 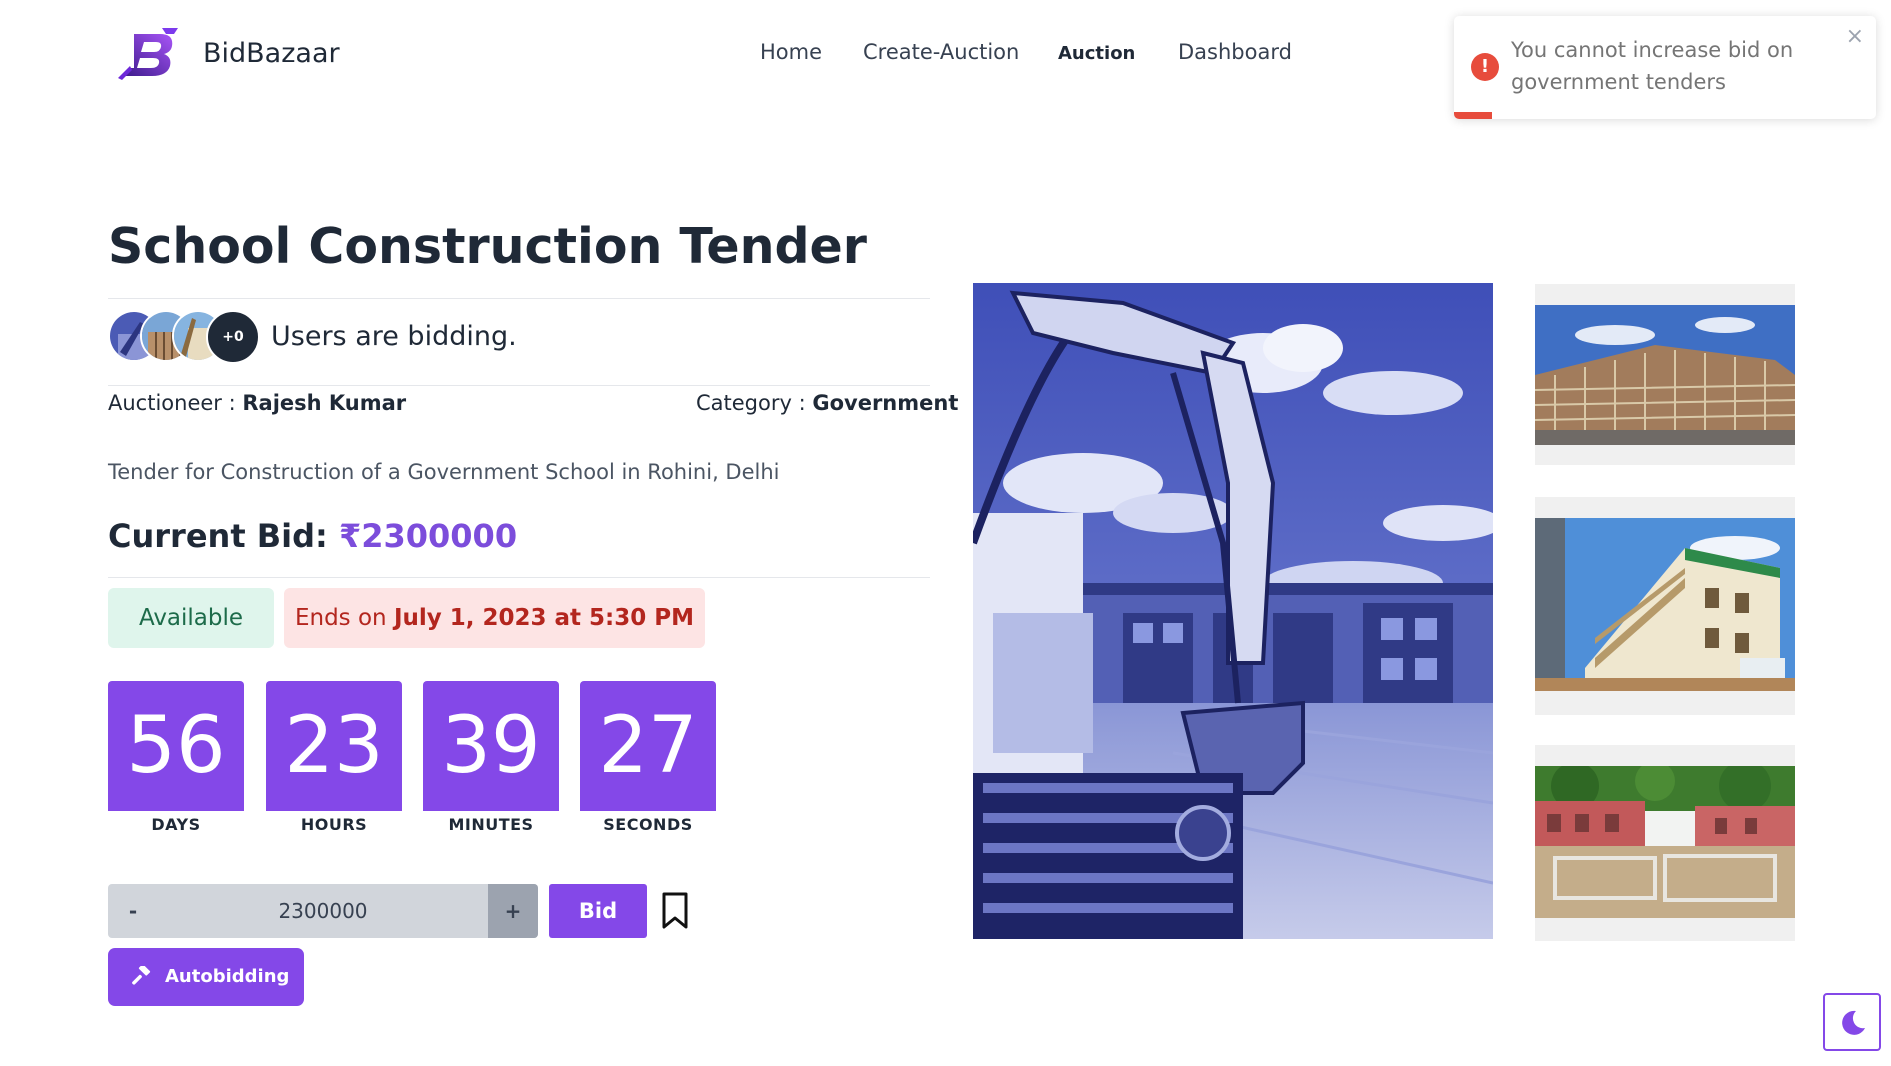 I want to click on countdown-hours: 23, so click(x=334, y=746).